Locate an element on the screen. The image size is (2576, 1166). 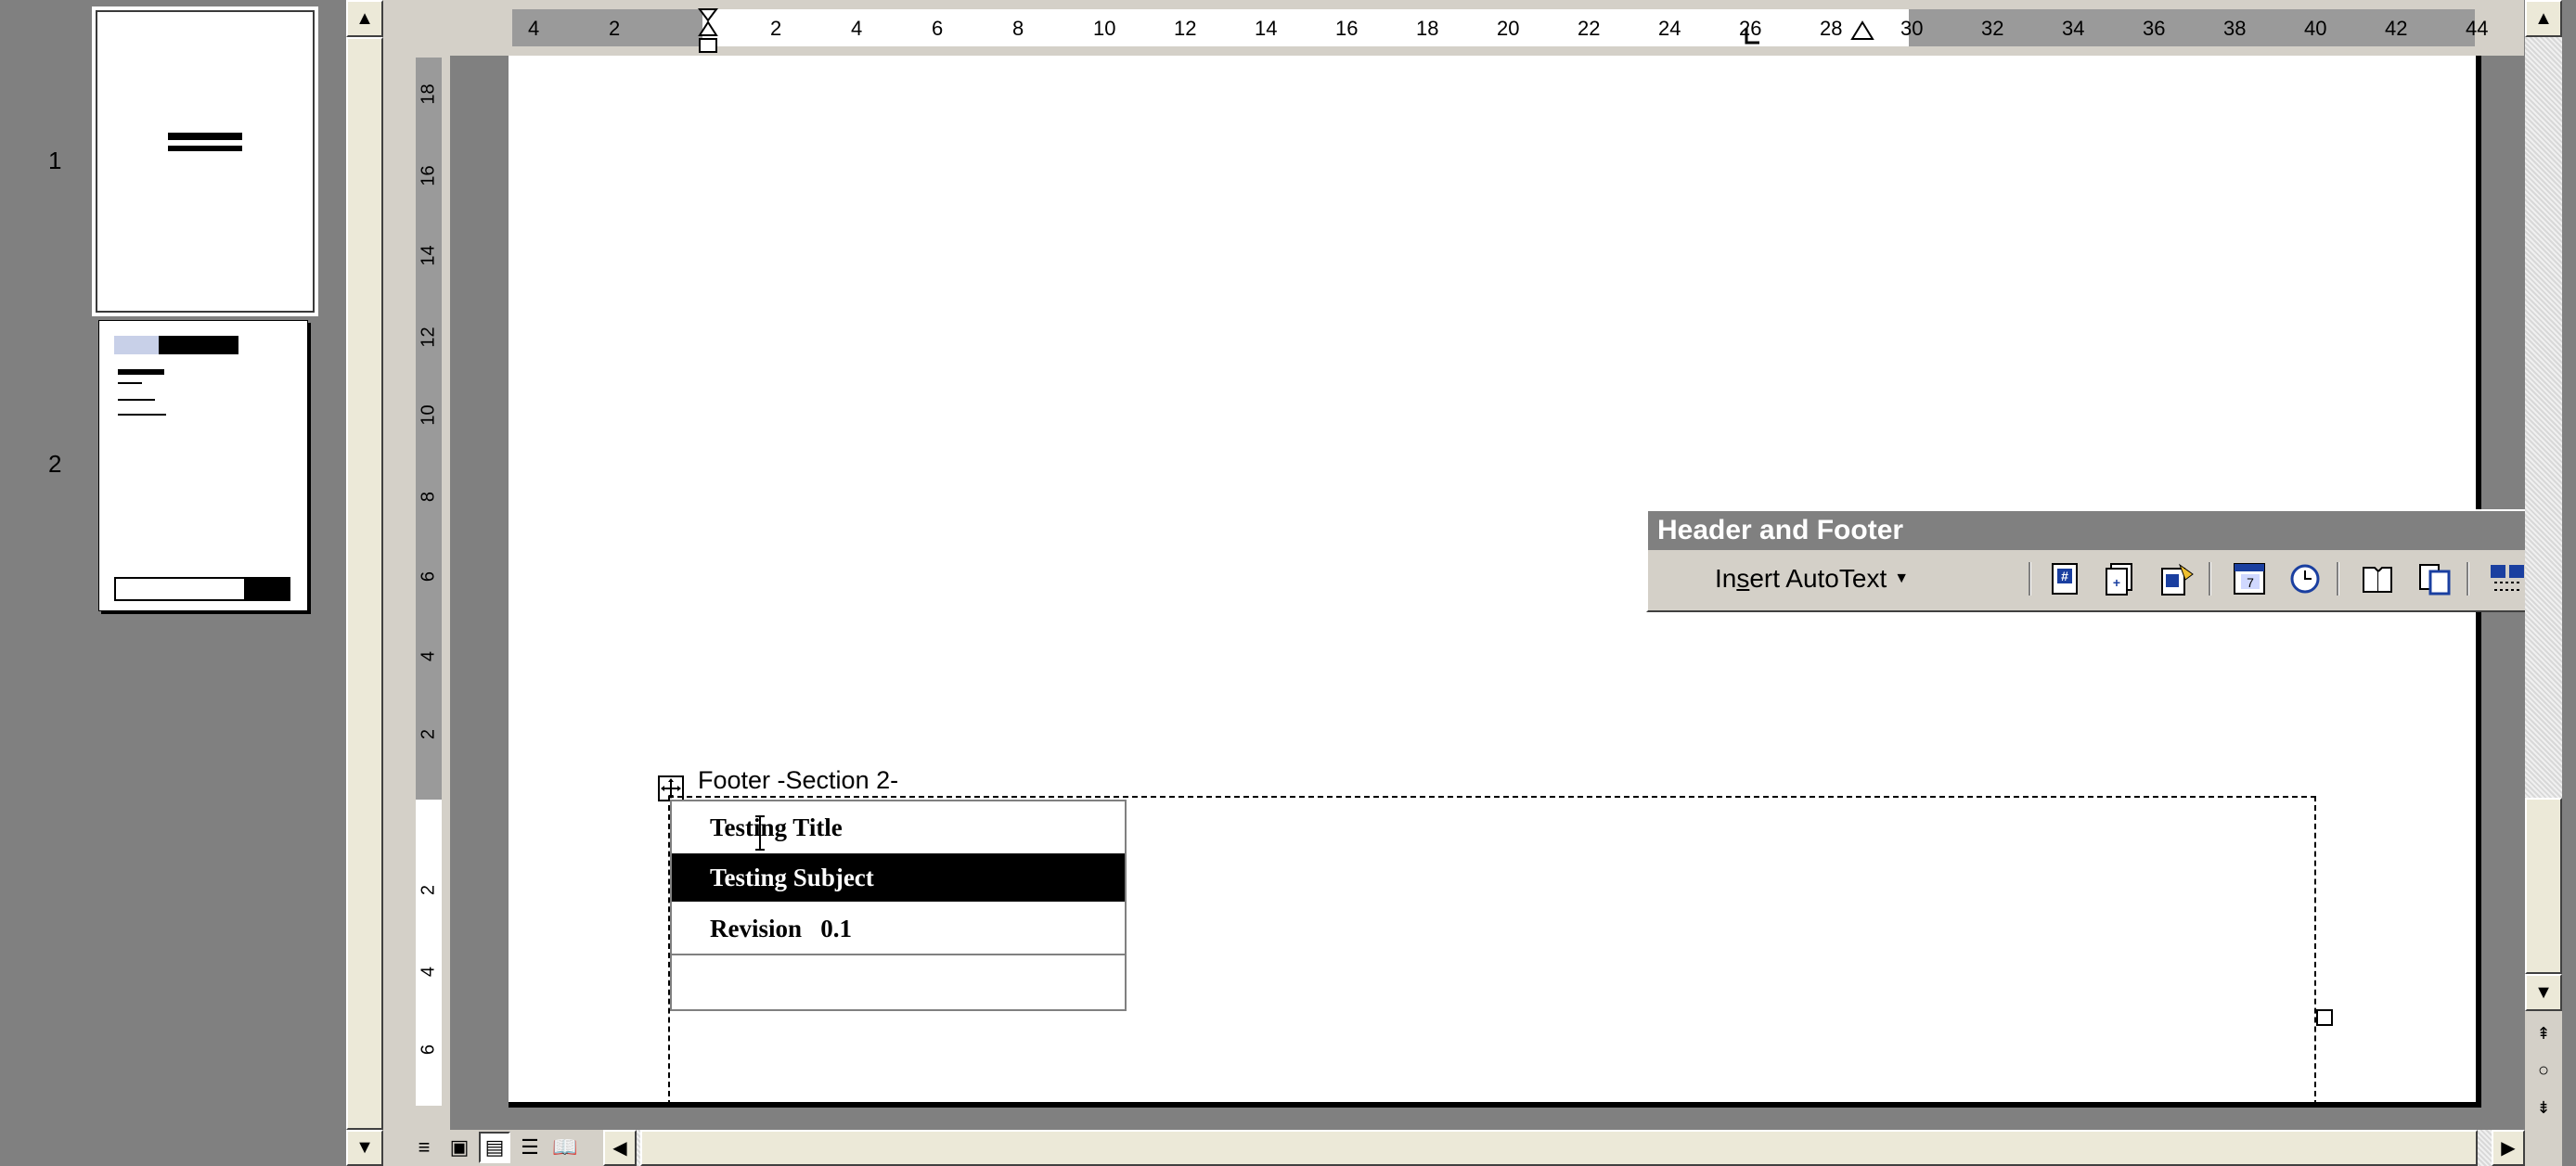
double-arrow-up-icon: ⇞ is located at coordinates (2544, 1033).